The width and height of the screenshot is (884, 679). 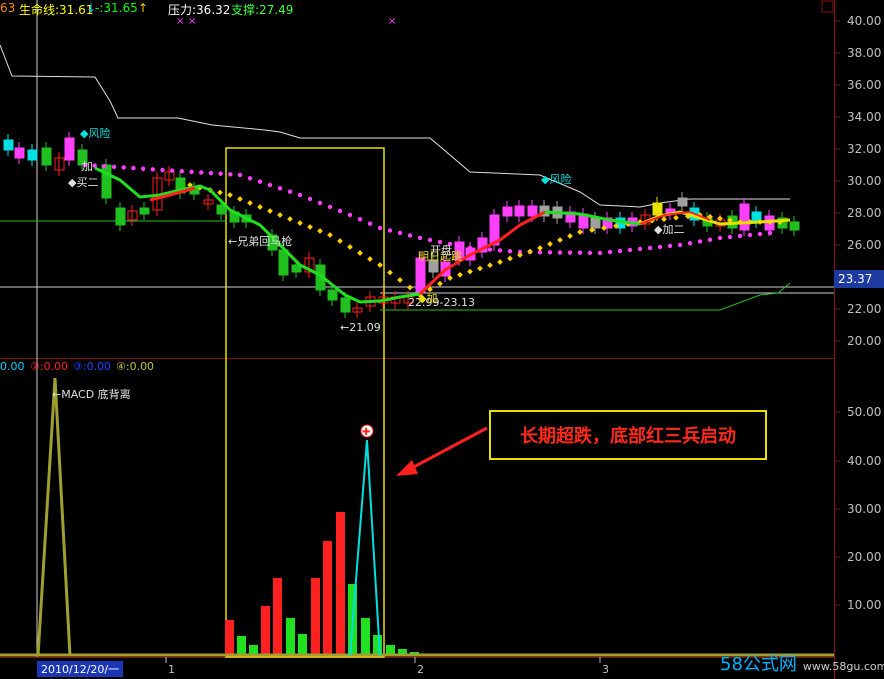 I want to click on highlight-box, so click(x=305, y=402).